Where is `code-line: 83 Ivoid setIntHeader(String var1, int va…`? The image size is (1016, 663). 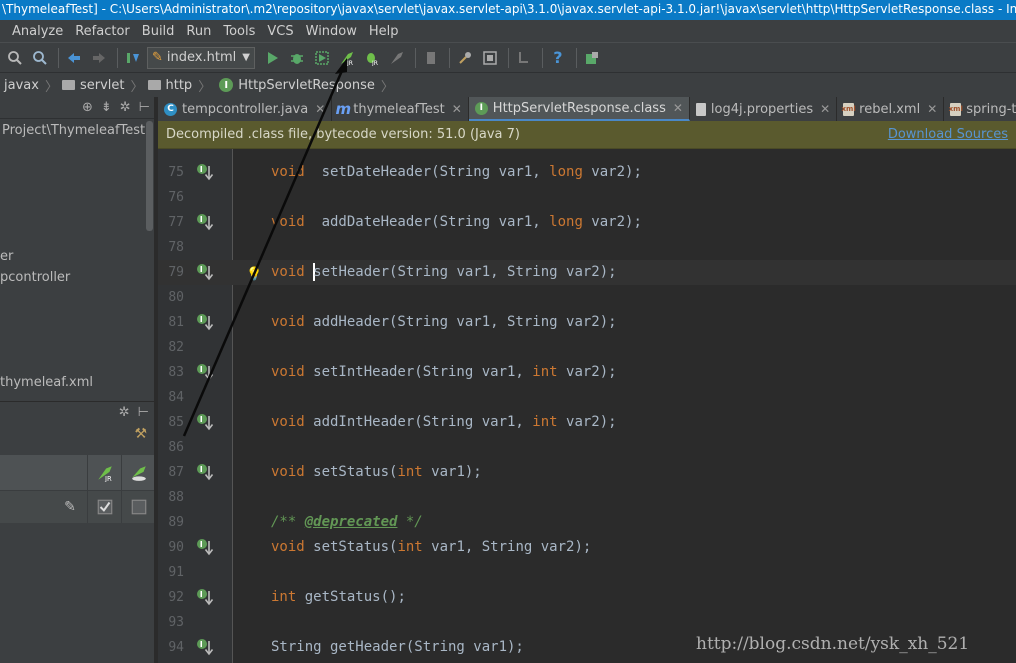
code-line: 83 Ivoid setIntHeader(String var1, int va… is located at coordinates (587, 372).